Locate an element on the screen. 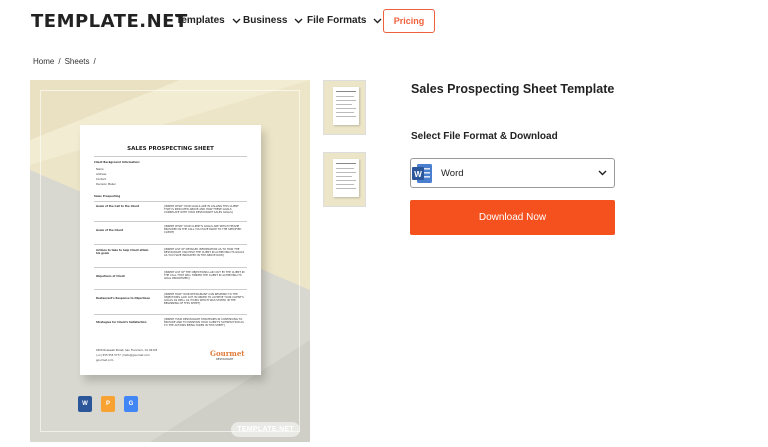 The height and width of the screenshot is (447, 768). breadcrumb-sheets: Sheets is located at coordinates (77, 61).